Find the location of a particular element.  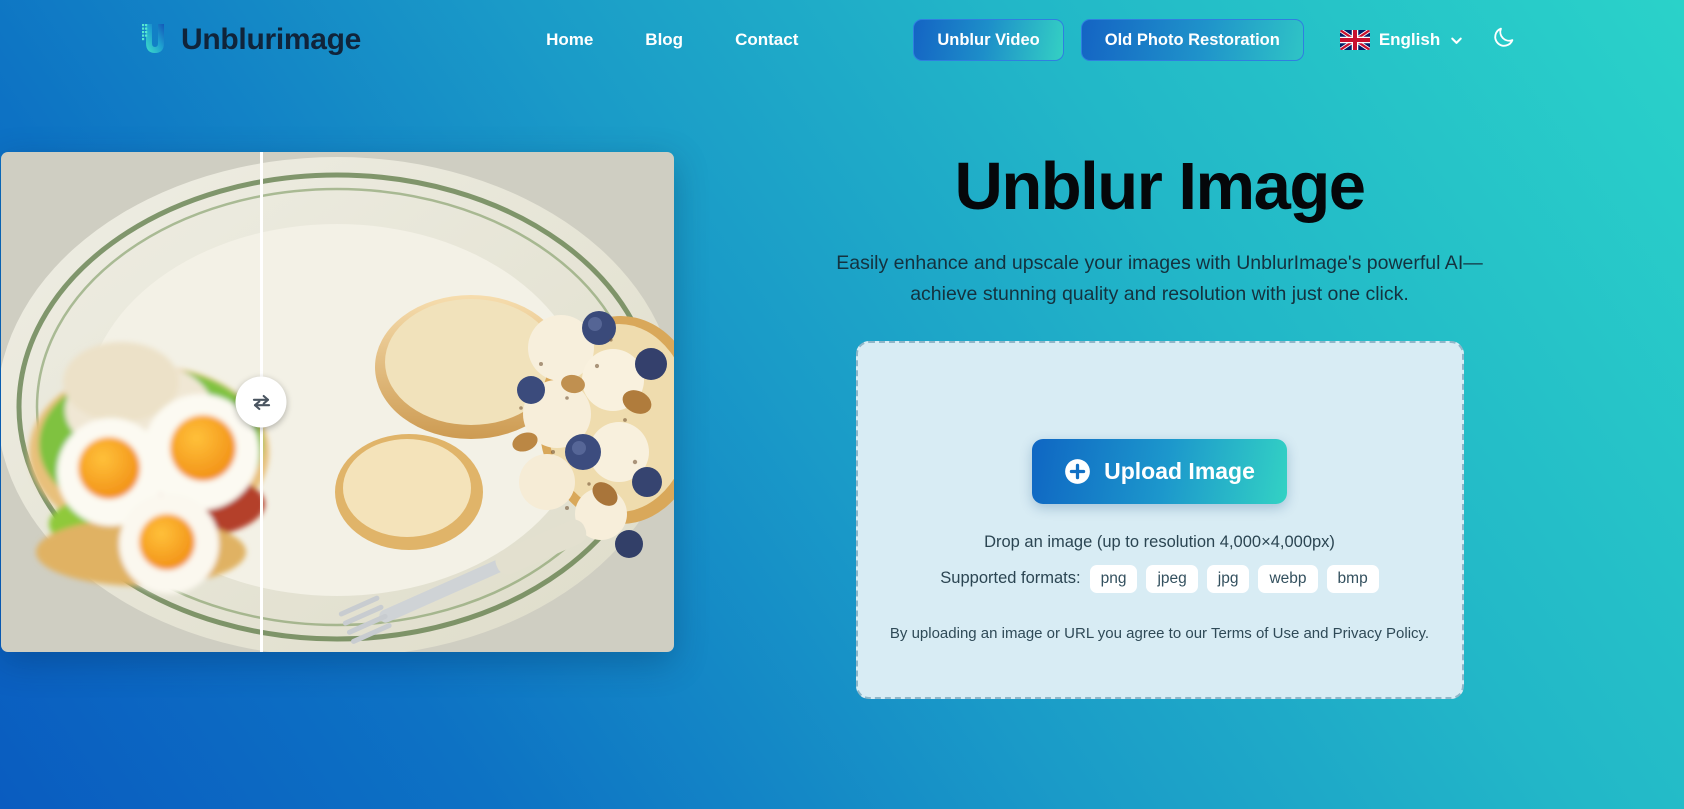

unblurimage-logo-icon is located at coordinates (155, 40).